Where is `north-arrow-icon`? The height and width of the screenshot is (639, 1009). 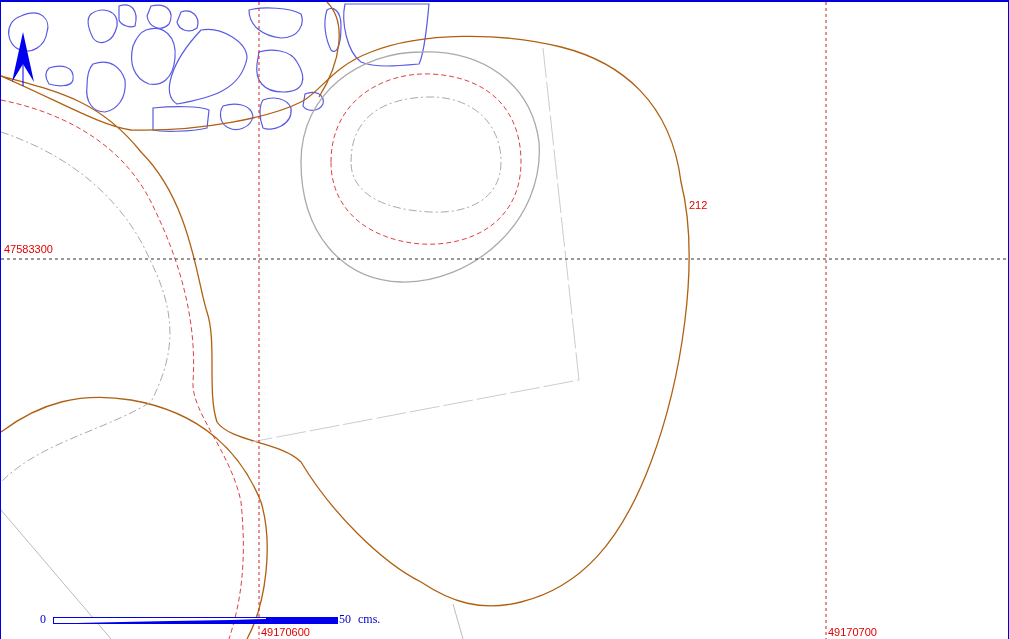 north-arrow-icon is located at coordinates (23, 59).